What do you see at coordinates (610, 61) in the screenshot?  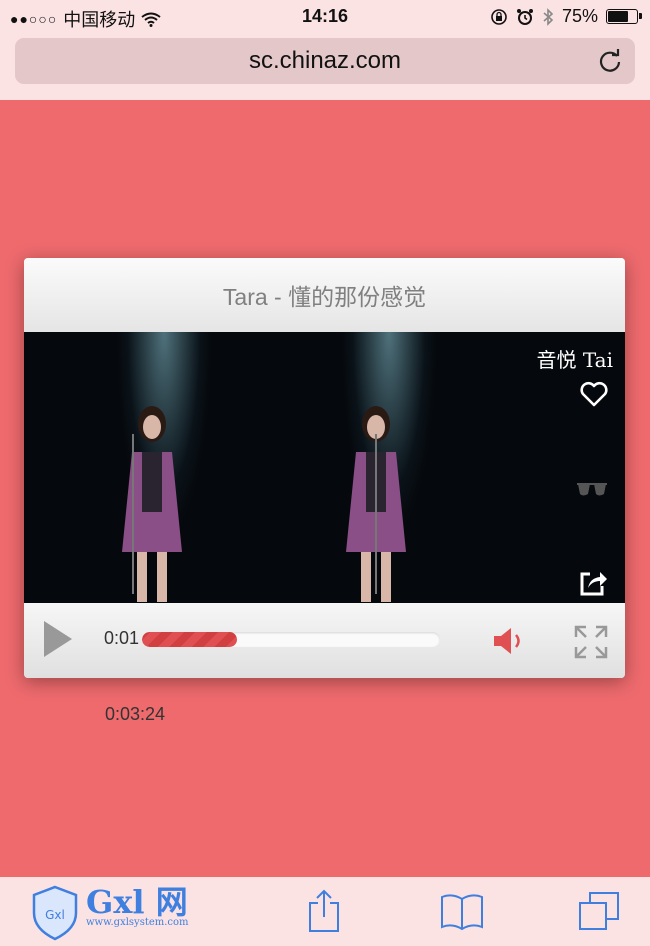 I see `reload-icon` at bounding box center [610, 61].